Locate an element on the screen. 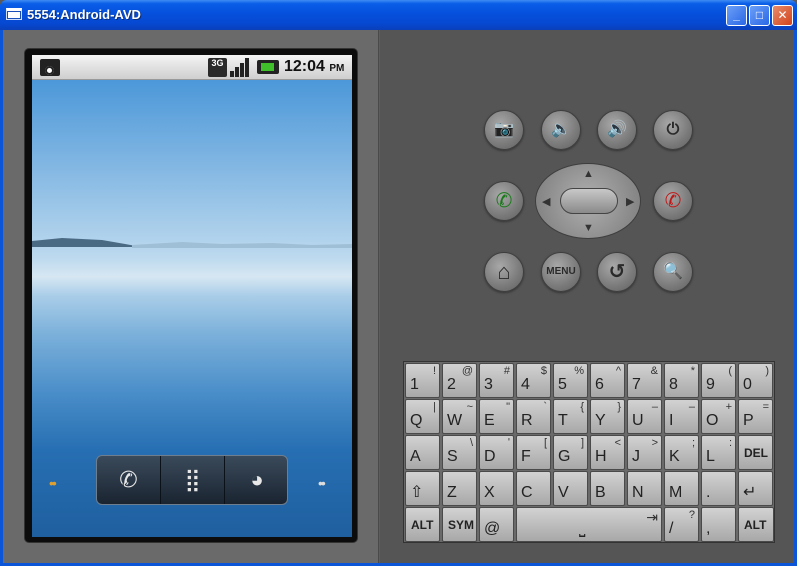 Image resolution: width=797 pixels, height=566 pixels. key-row2-6: U – is located at coordinates (644, 416).